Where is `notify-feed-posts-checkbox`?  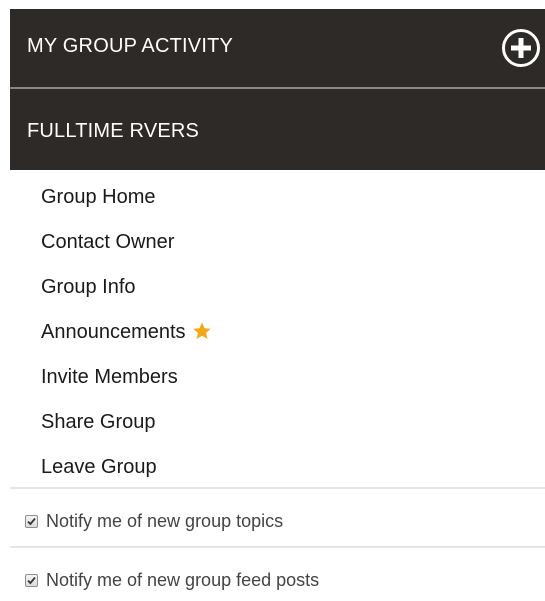
notify-feed-posts-checkbox is located at coordinates (31, 580).